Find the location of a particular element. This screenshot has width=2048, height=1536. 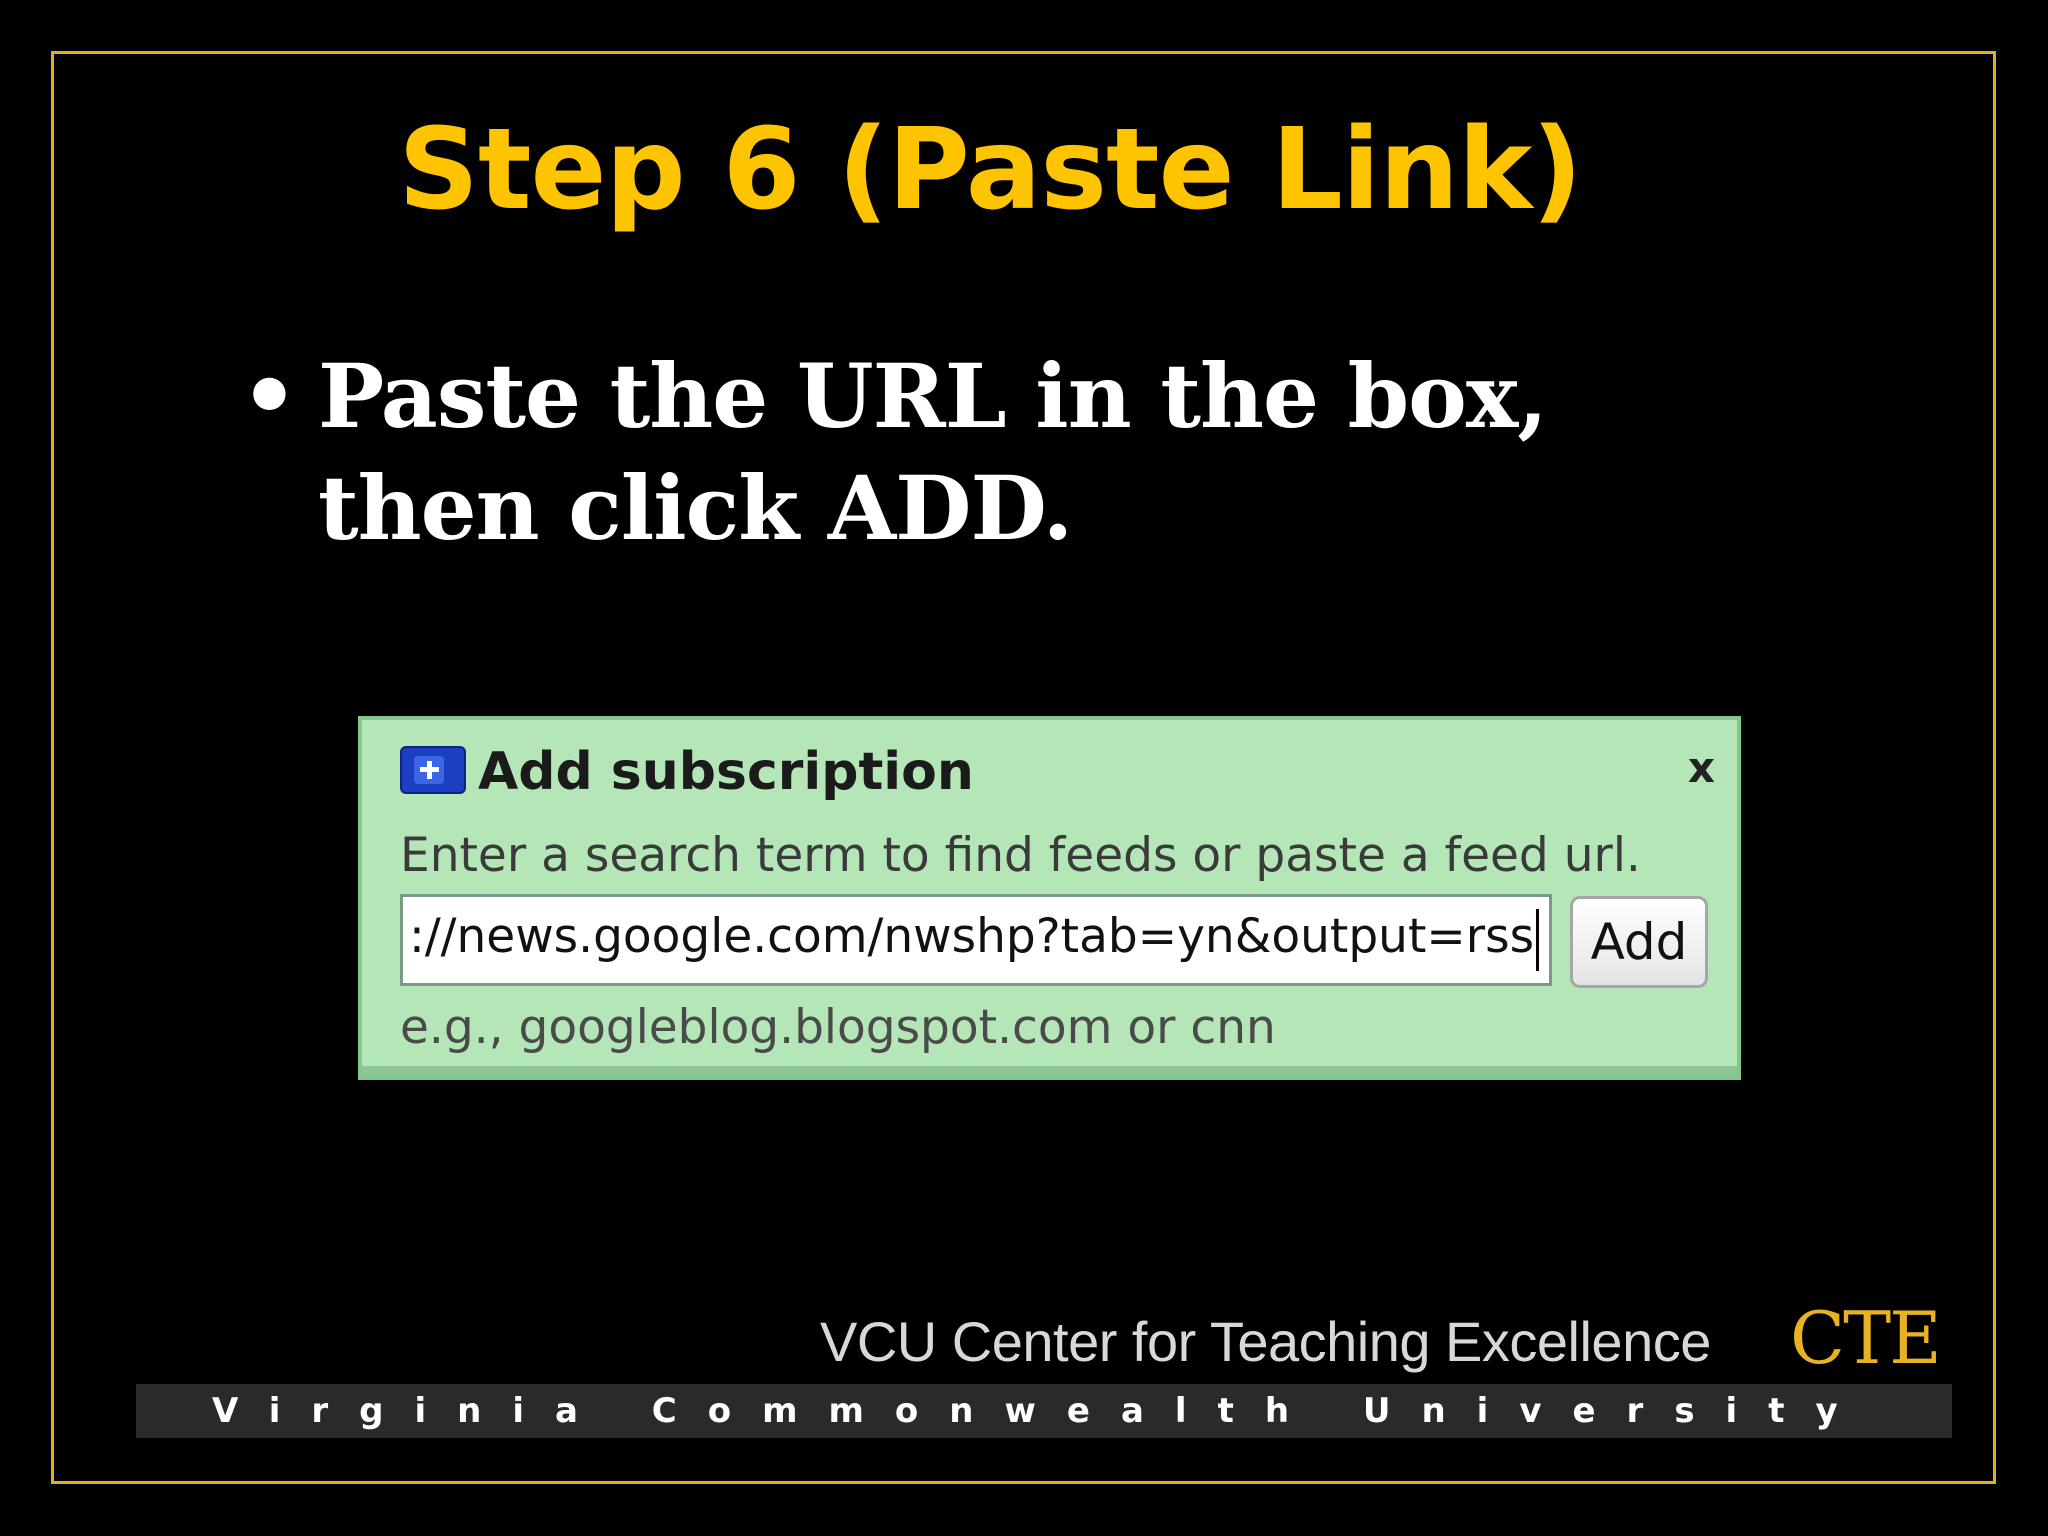

cte-logo: CTE is located at coordinates (1866, 1338).